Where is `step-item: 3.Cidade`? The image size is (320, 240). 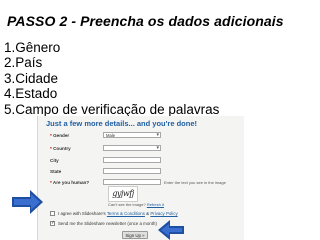
step-item: 3.Cidade is located at coordinates (31, 78).